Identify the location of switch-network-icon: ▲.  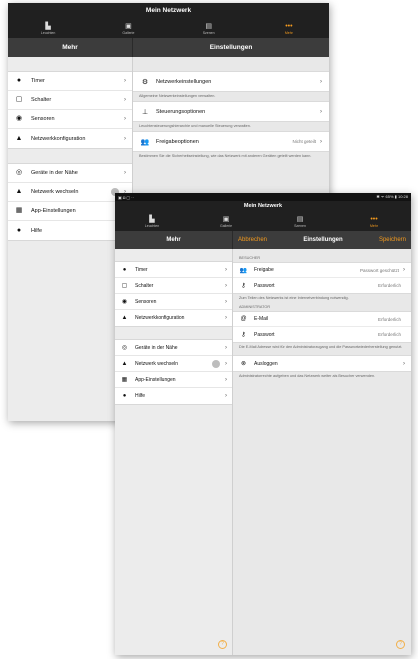
(124, 363).